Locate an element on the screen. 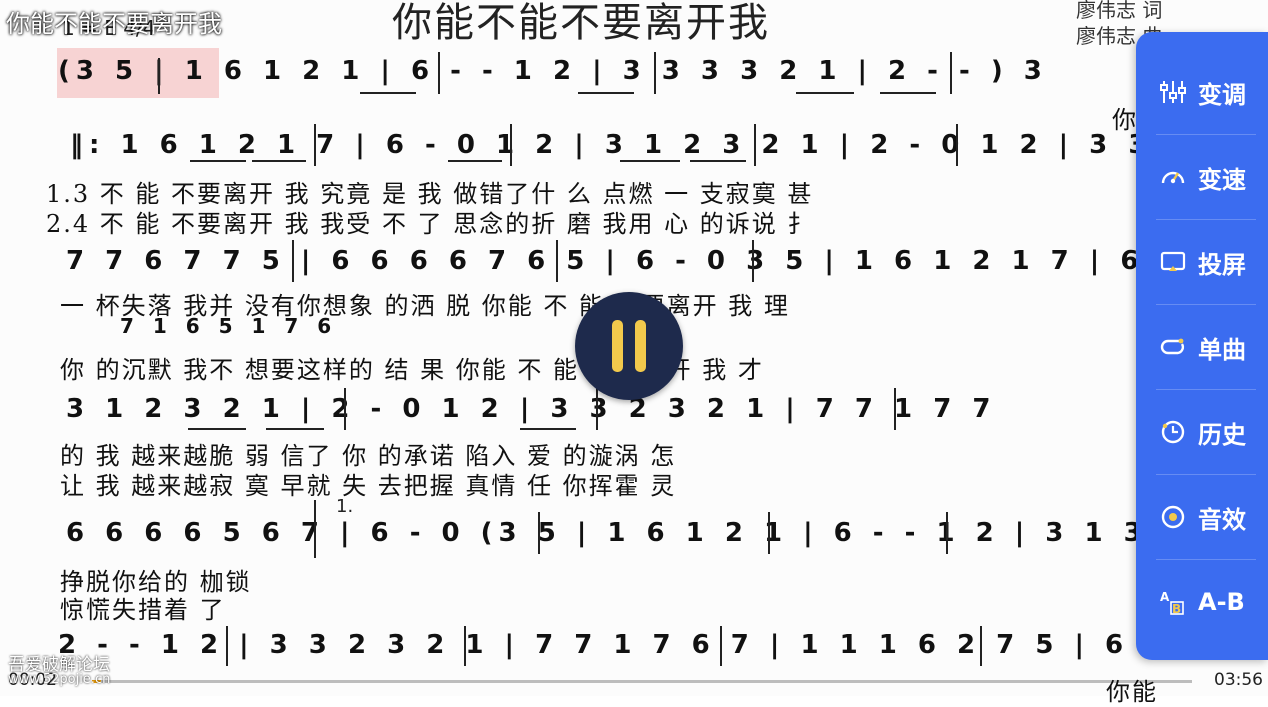 The image size is (1268, 707). sound-effect-label: 音效 is located at coordinates (1222, 519).